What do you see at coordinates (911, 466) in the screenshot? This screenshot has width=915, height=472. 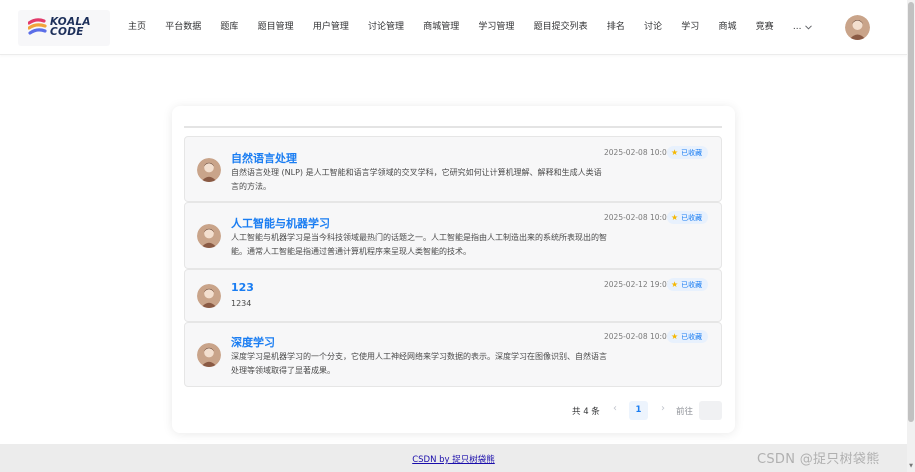 I see `scroll-down-arrow-icon: ▼` at bounding box center [911, 466].